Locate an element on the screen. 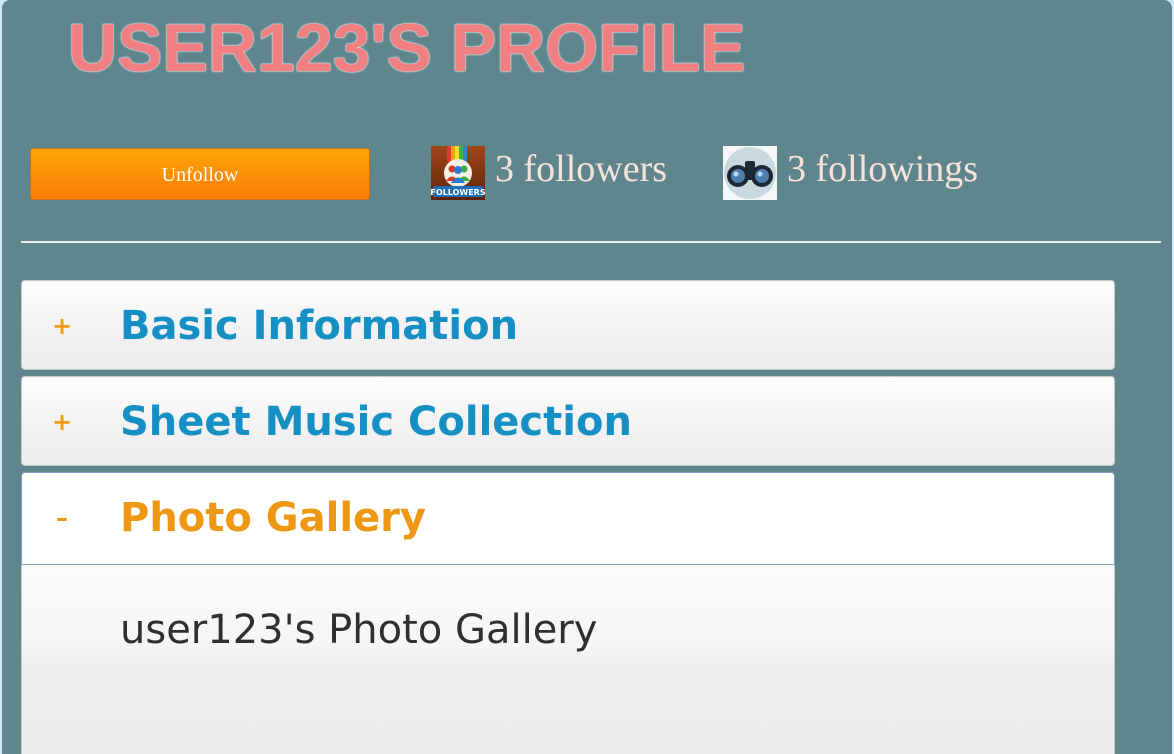 The width and height of the screenshot is (1174, 754). section-title: Basic Information is located at coordinates (319, 326).